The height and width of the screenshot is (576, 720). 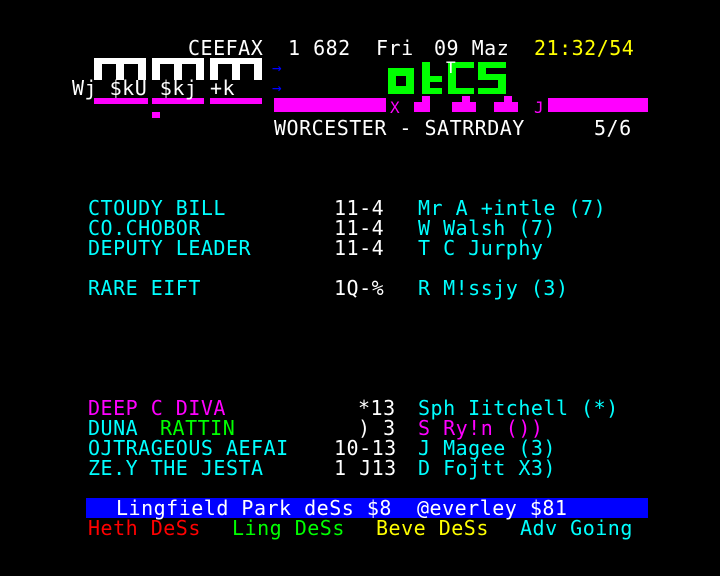 I want to click on horse-name: DEPUTY LEADER, so click(x=170, y=248).